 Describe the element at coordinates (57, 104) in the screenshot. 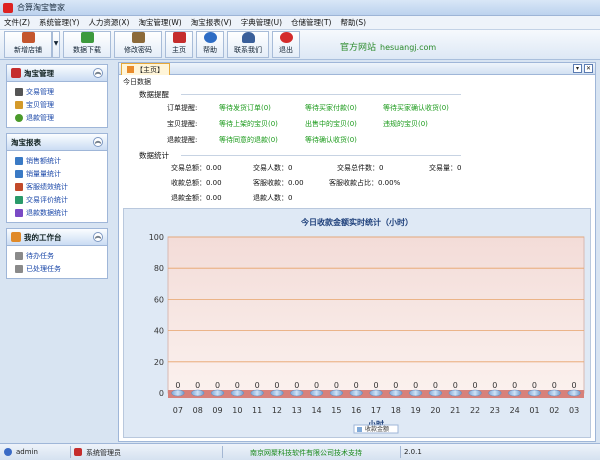

I see `sidebar-item-goods: 宝贝管理` at that location.